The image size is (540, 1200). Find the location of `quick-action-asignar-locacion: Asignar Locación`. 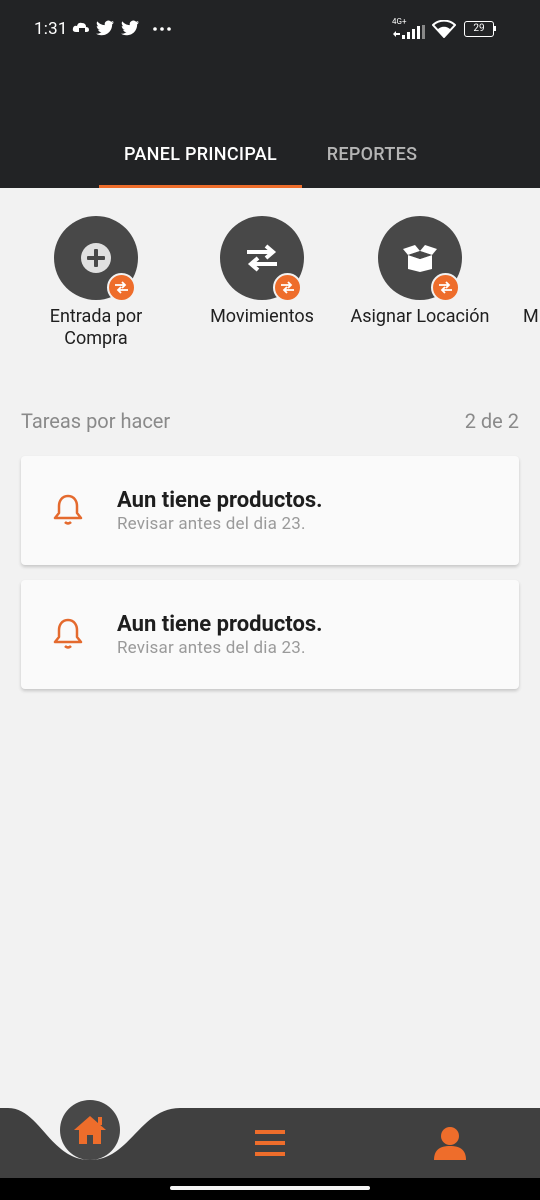

quick-action-asignar-locacion: Asignar Locación is located at coordinates (420, 272).